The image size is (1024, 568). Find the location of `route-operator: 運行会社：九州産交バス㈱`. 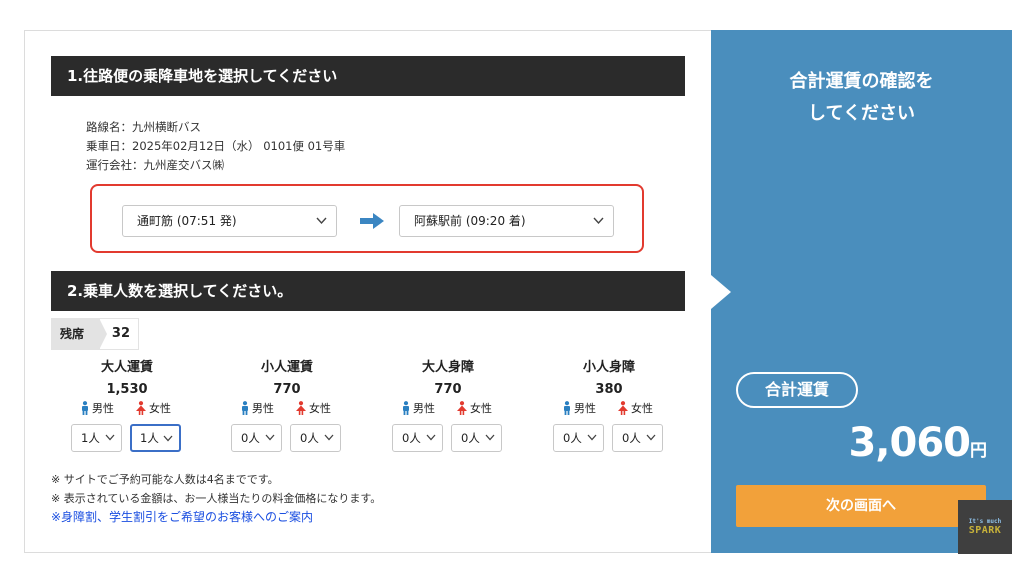

route-operator: 運行会社：九州産交バス㈱ is located at coordinates (155, 165).